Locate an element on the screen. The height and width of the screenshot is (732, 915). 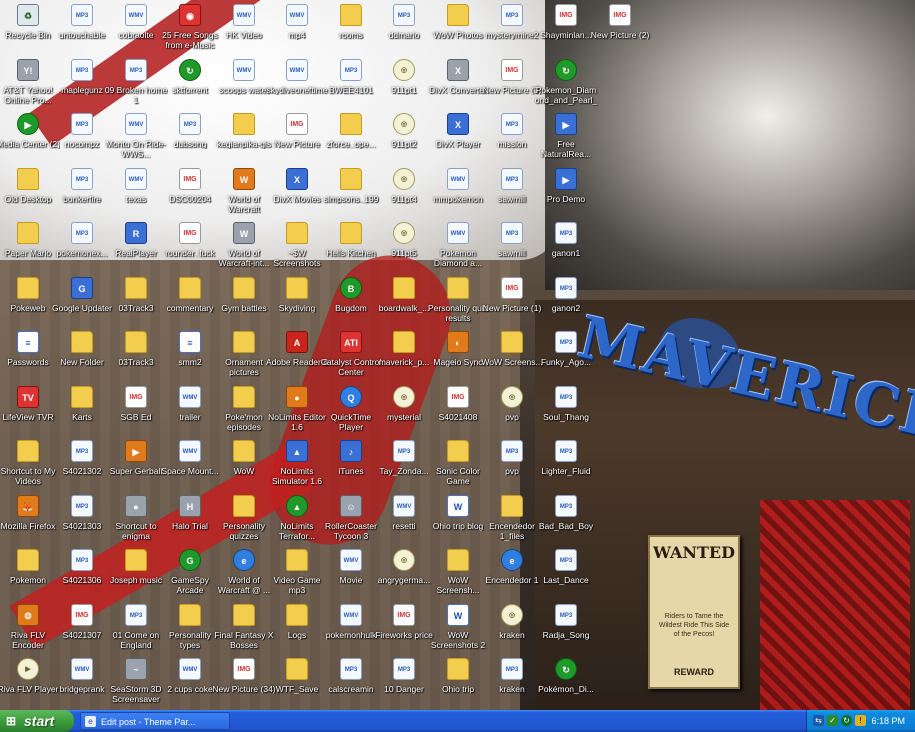
desktop-icon: Personality types is located at coordinates (190, 627).